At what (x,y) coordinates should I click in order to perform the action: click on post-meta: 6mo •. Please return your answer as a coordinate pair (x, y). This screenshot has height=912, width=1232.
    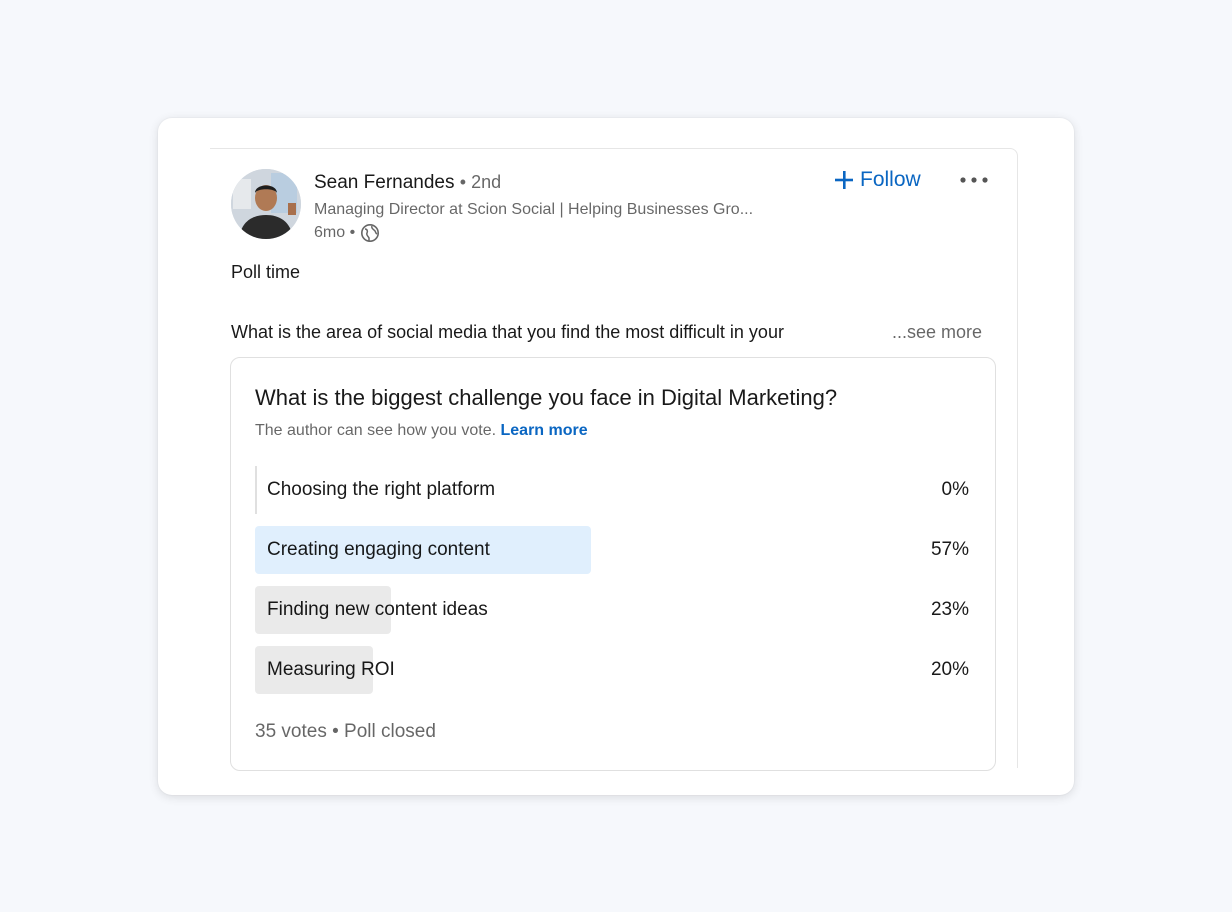
    Looking at the image, I should click on (347, 233).